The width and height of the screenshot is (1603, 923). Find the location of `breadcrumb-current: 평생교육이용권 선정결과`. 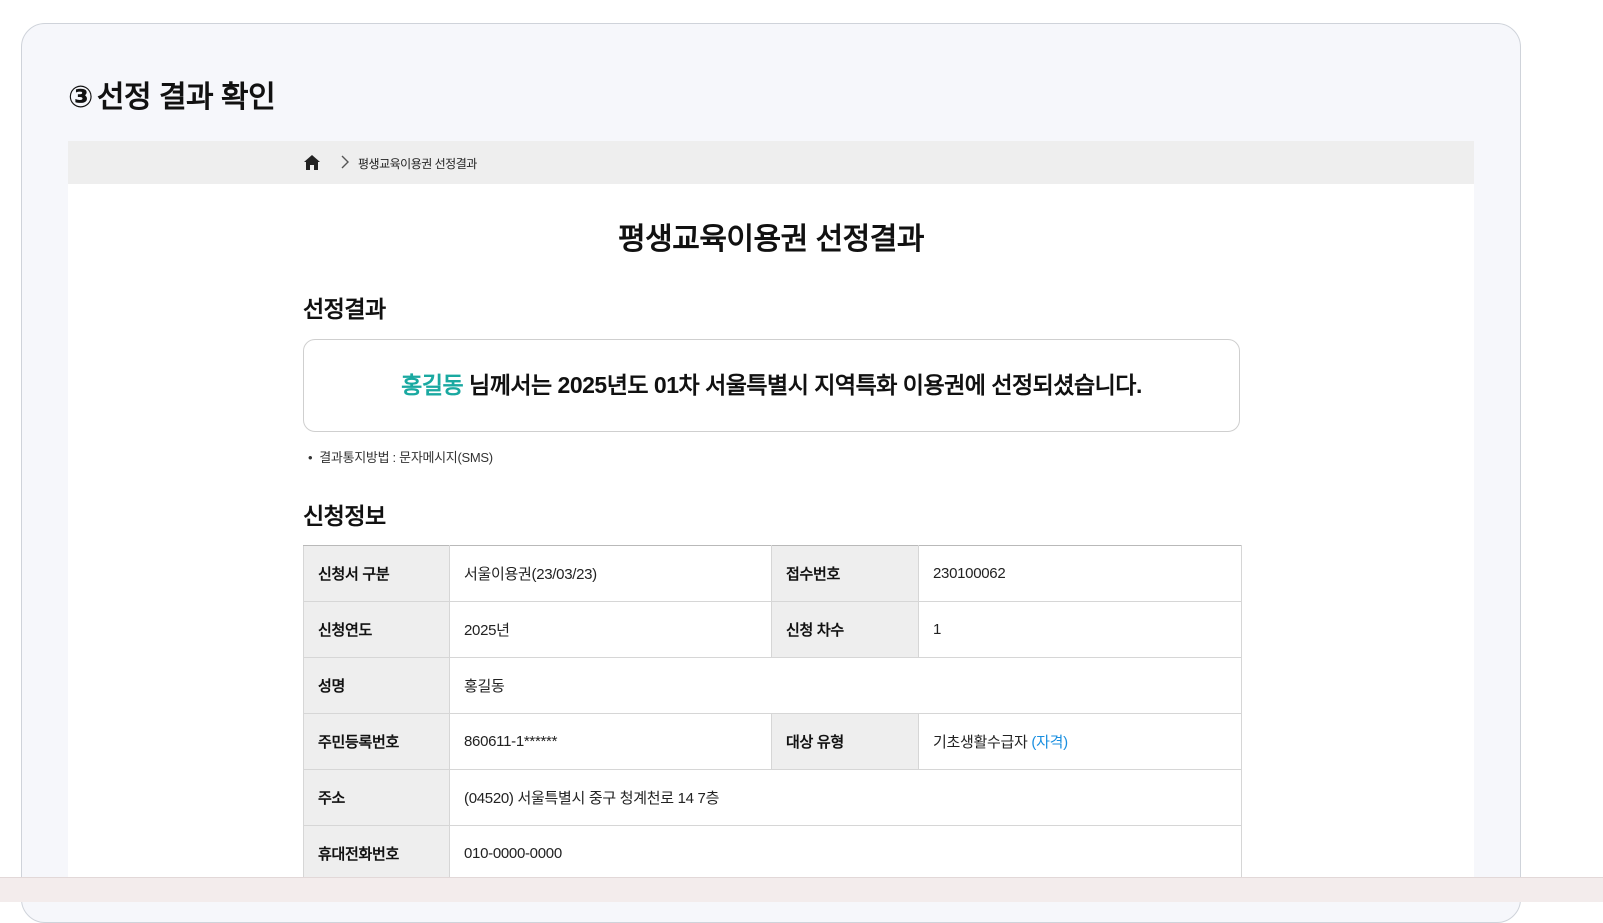

breadcrumb-current: 평생교육이용권 선정결과 is located at coordinates (417, 163).